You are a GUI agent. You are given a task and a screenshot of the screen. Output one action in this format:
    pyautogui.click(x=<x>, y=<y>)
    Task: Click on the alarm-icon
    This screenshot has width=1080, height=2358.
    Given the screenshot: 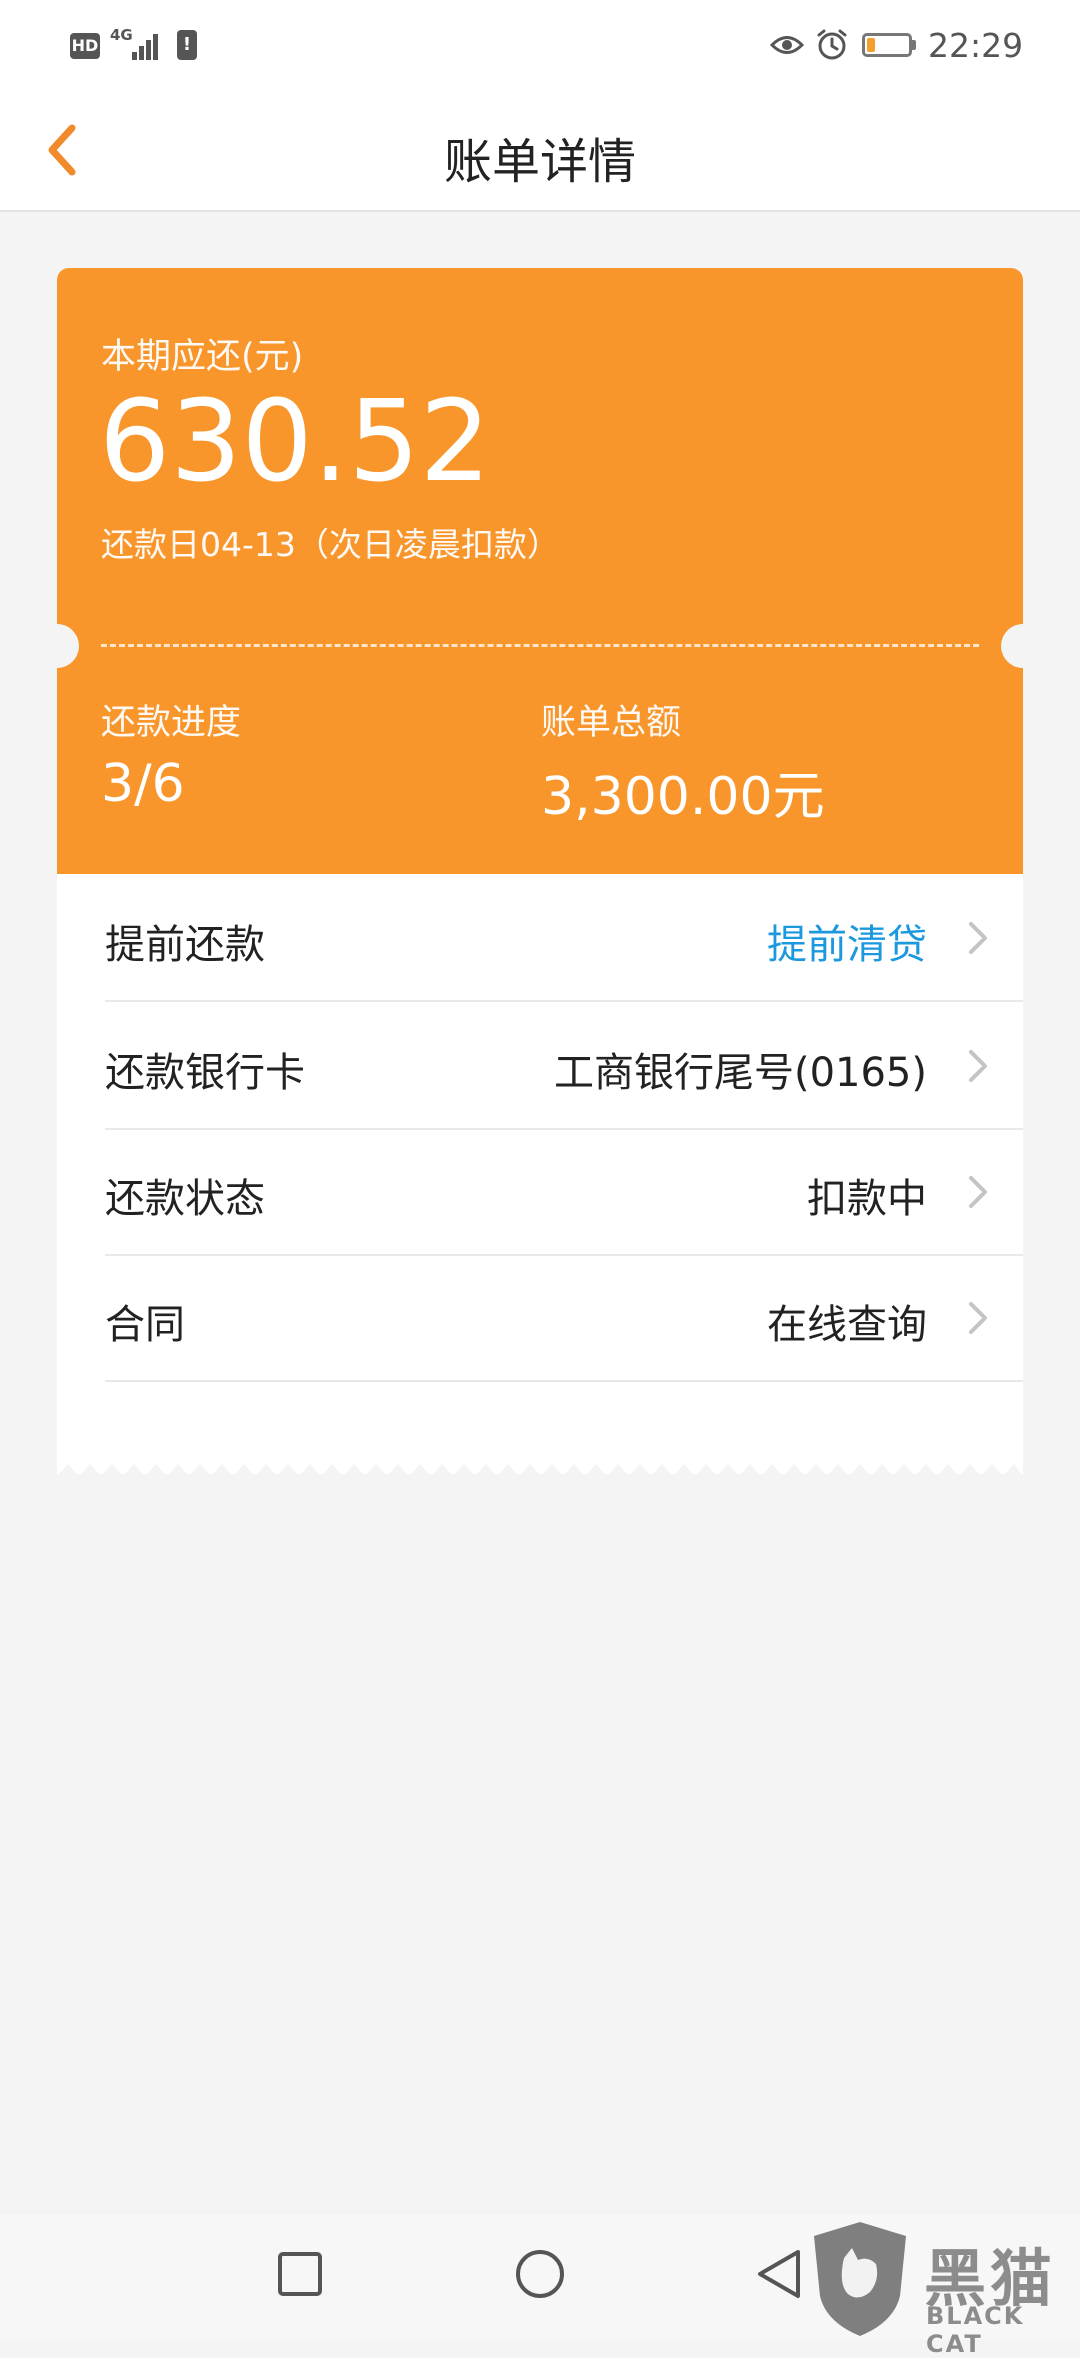 What is the action you would take?
    pyautogui.click(x=832, y=44)
    